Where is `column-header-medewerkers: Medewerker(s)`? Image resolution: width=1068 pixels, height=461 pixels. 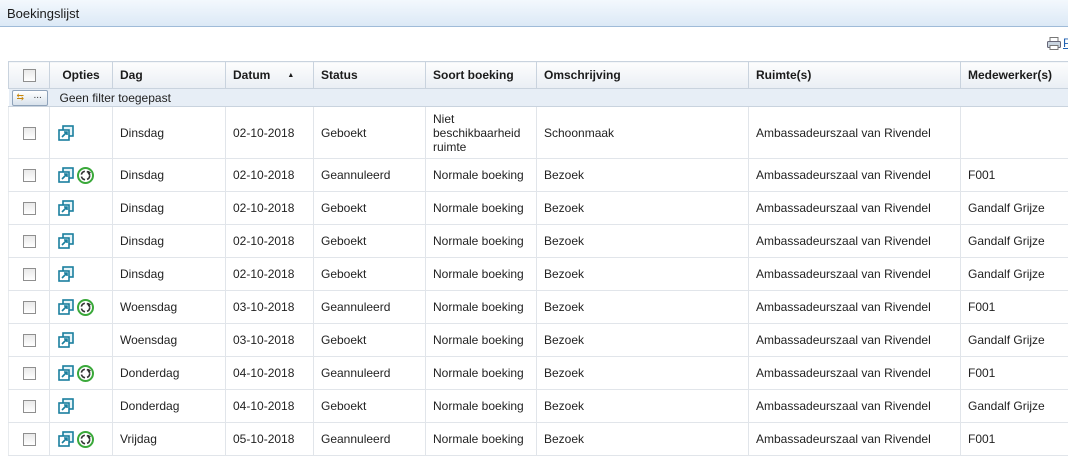 column-header-medewerkers: Medewerker(s) is located at coordinates (1014, 75).